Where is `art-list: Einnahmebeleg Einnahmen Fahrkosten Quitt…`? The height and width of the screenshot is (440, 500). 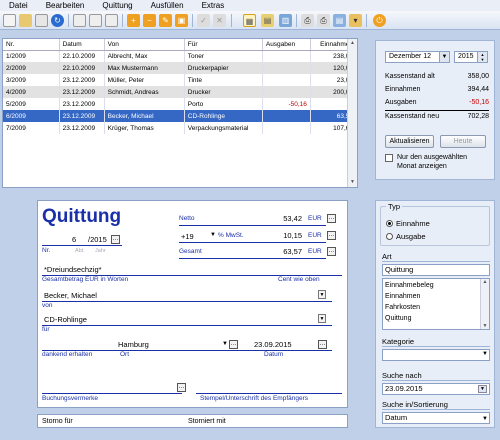
art-list: Einnahmebeleg Einnahmen Fahrkosten Quitt… is located at coordinates (436, 304).